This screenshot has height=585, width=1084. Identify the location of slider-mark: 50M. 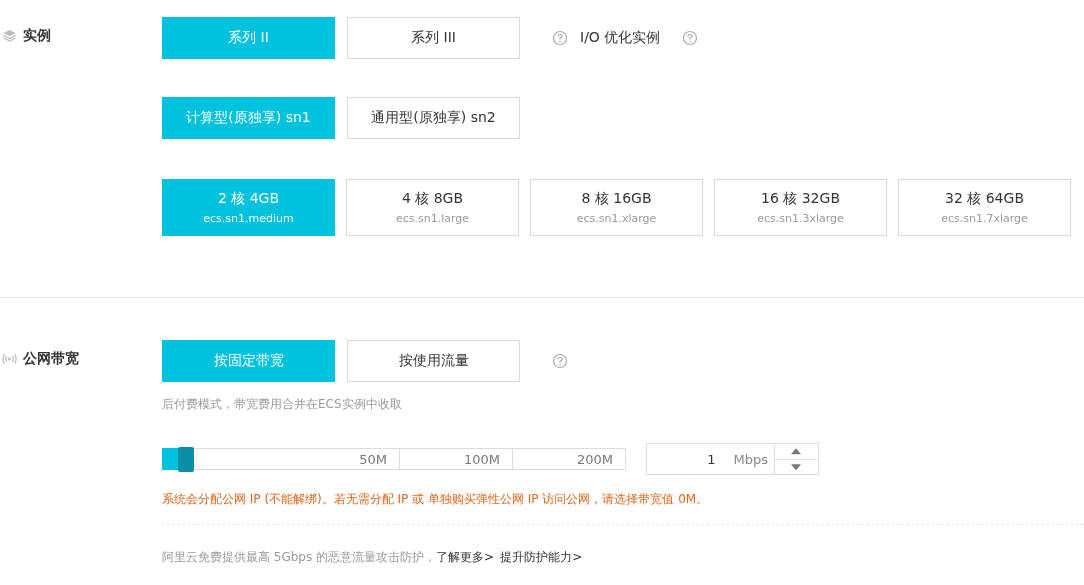
(373, 459).